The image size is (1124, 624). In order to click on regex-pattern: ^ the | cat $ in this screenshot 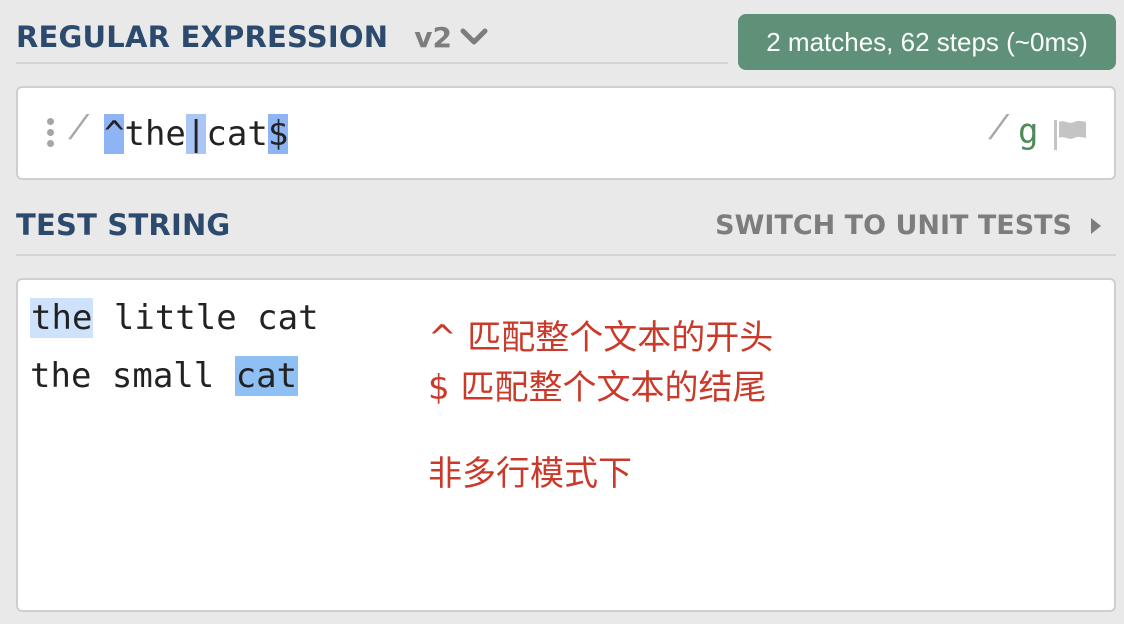, I will do `click(196, 134)`.